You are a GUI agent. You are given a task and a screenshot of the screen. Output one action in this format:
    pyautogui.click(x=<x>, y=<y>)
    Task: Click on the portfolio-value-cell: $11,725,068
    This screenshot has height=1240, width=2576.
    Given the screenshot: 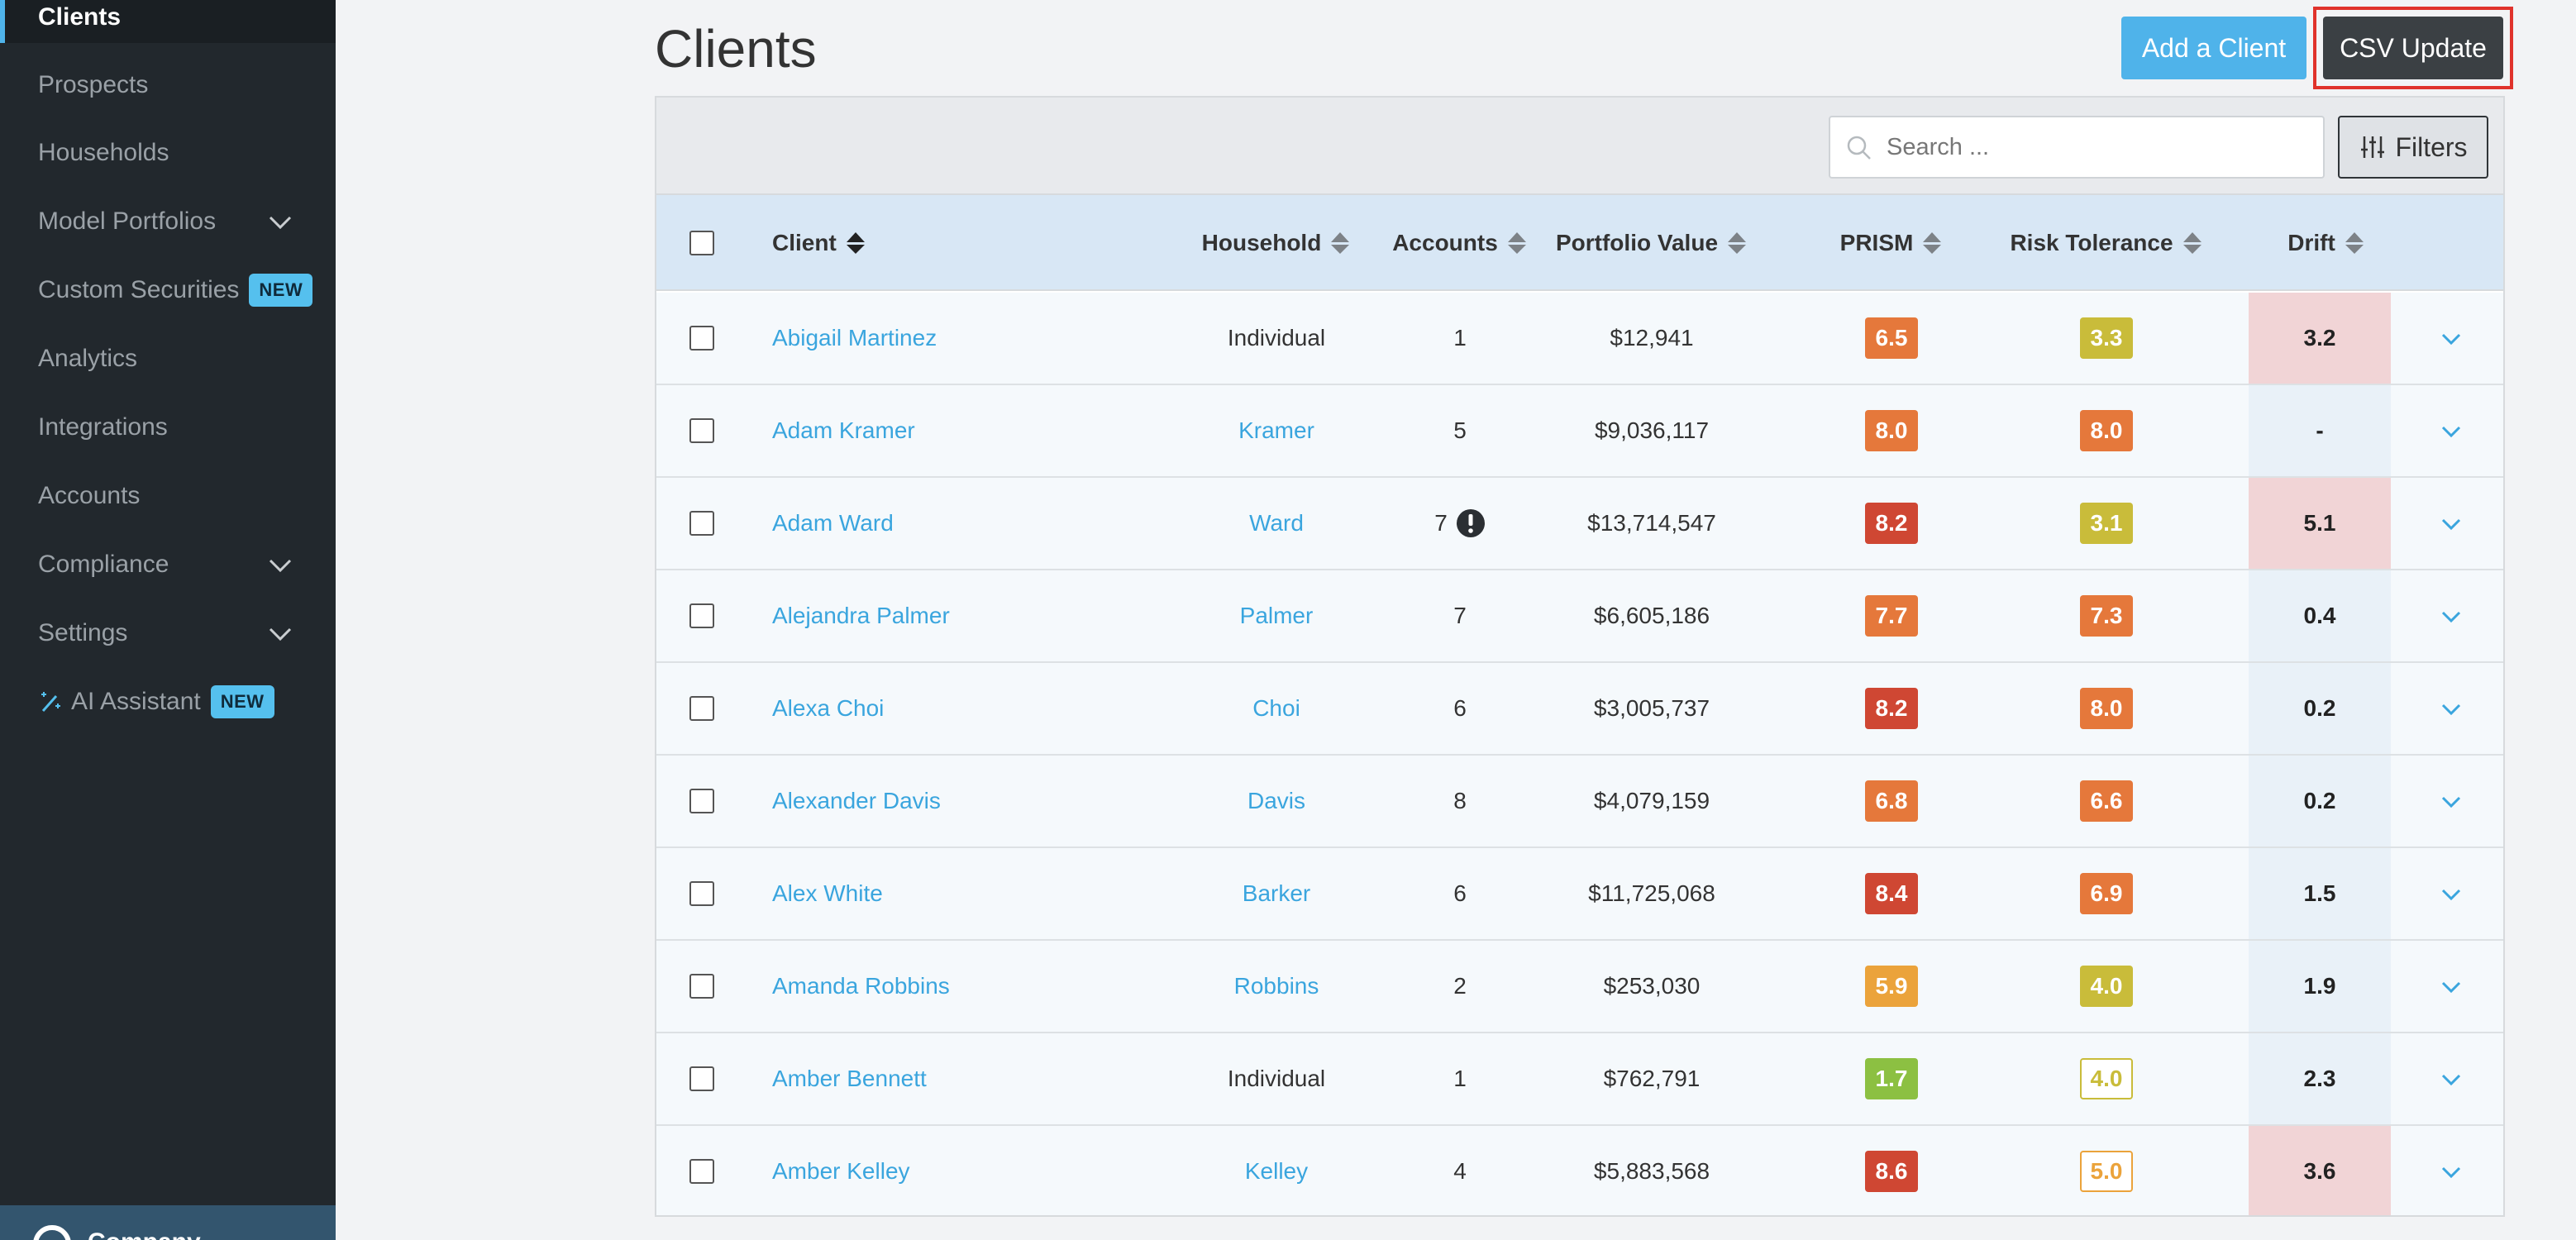 What is the action you would take?
    pyautogui.click(x=1651, y=893)
    